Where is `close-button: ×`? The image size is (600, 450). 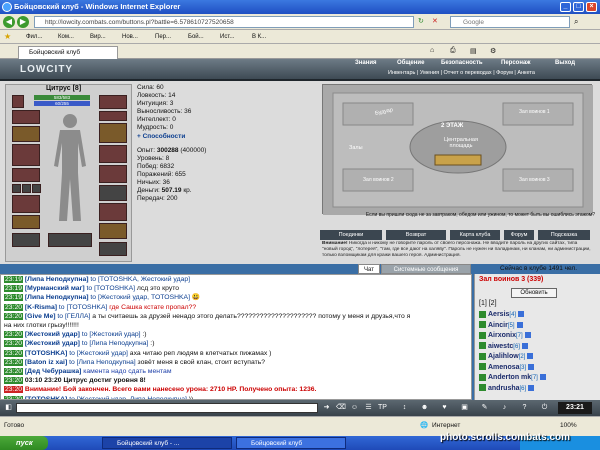
close-button: × is located at coordinates (591, 7).